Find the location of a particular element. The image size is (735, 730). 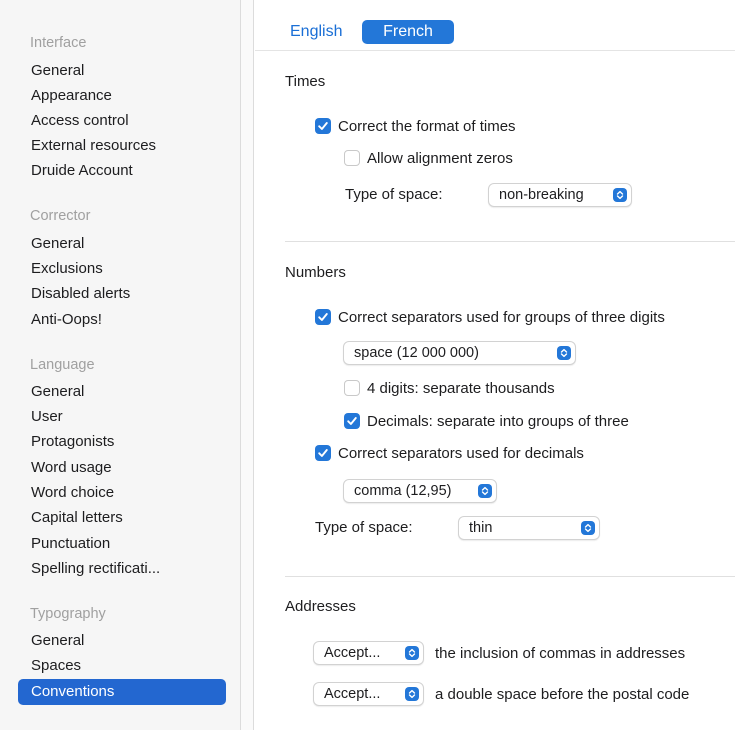

group-separator-popup: space (12 000 000) is located at coordinates (459, 353).